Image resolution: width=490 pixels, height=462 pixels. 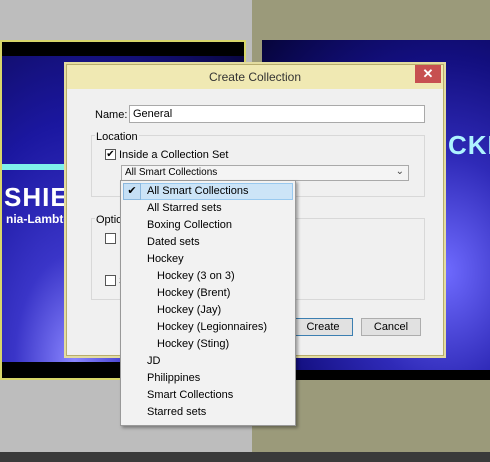 What do you see at coordinates (132, 191) in the screenshot?
I see `checkmark-icon: ✔` at bounding box center [132, 191].